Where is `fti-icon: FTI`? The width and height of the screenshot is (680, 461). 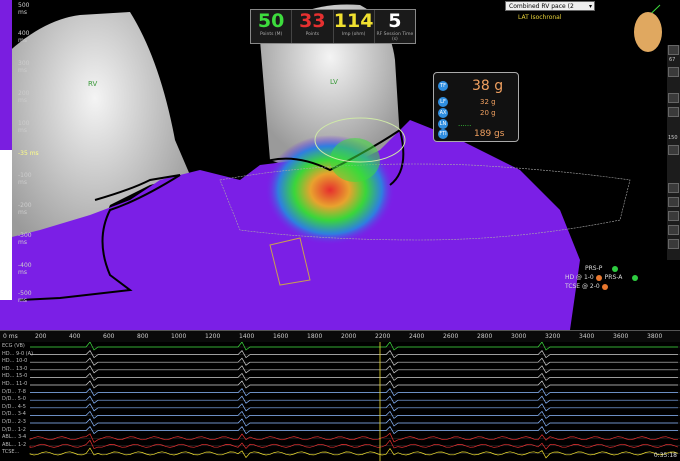 fti-icon: FTI is located at coordinates (443, 134).